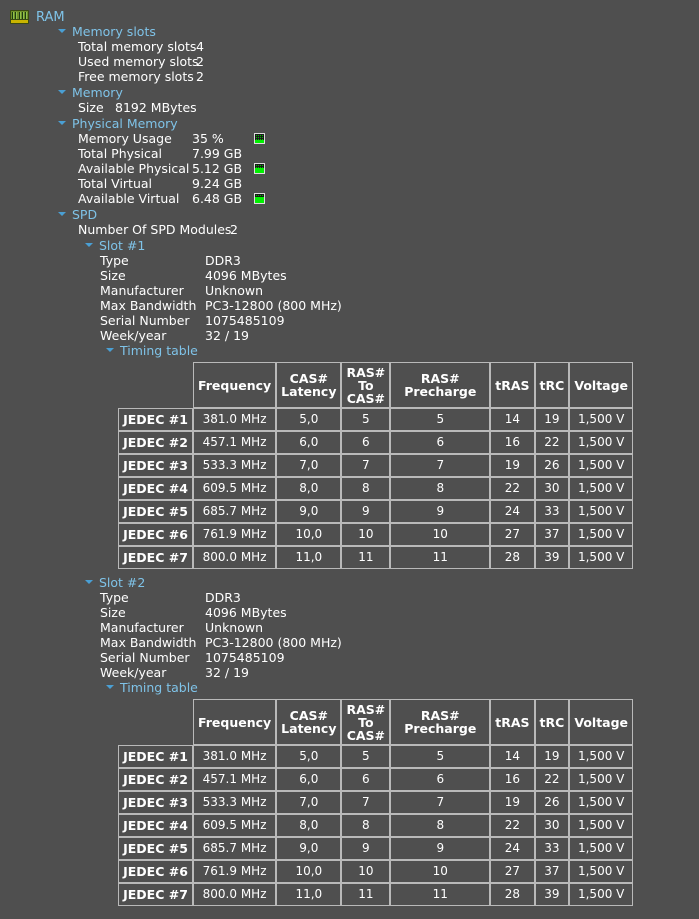  I want to click on row-key: Size, so click(113, 275).